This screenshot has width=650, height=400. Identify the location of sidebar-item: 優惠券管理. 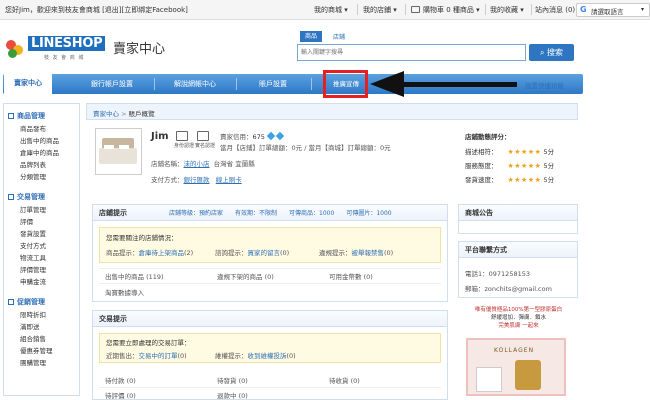
(41, 351).